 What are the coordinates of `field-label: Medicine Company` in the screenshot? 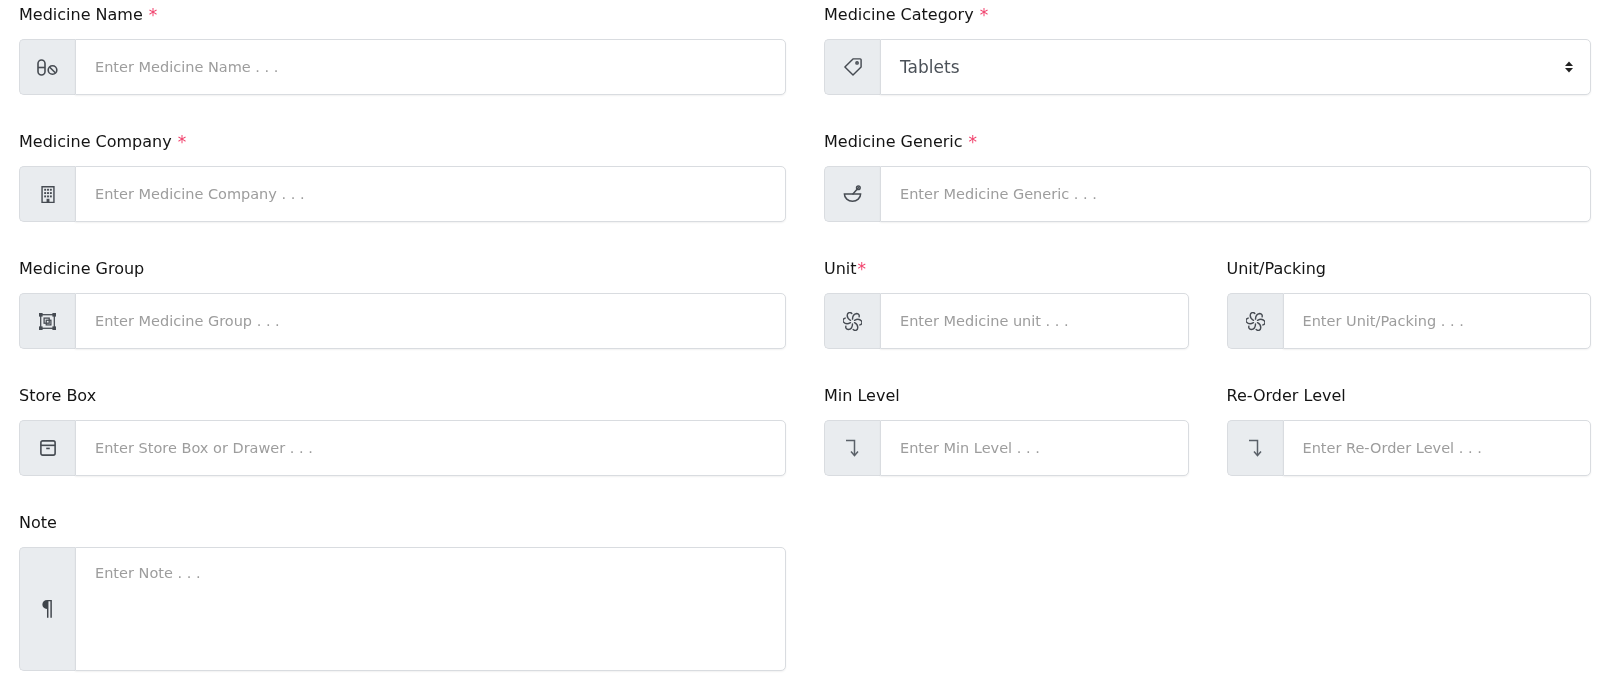 It's located at (95, 142).